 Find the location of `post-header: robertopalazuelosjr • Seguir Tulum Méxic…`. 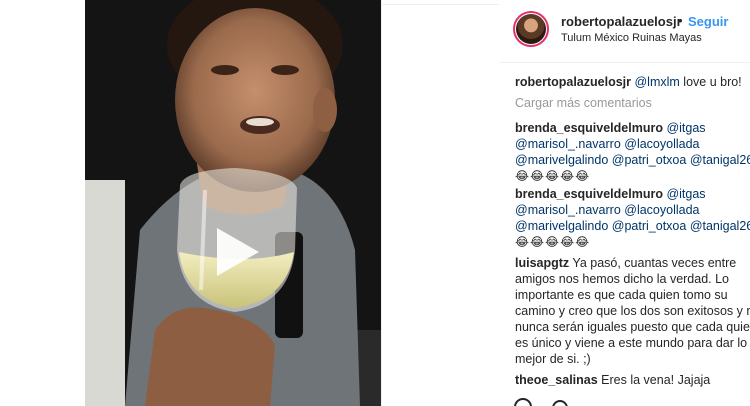

post-header: robertopalazuelosjr • Seguir Tulum Méxic… is located at coordinates (625, 31).